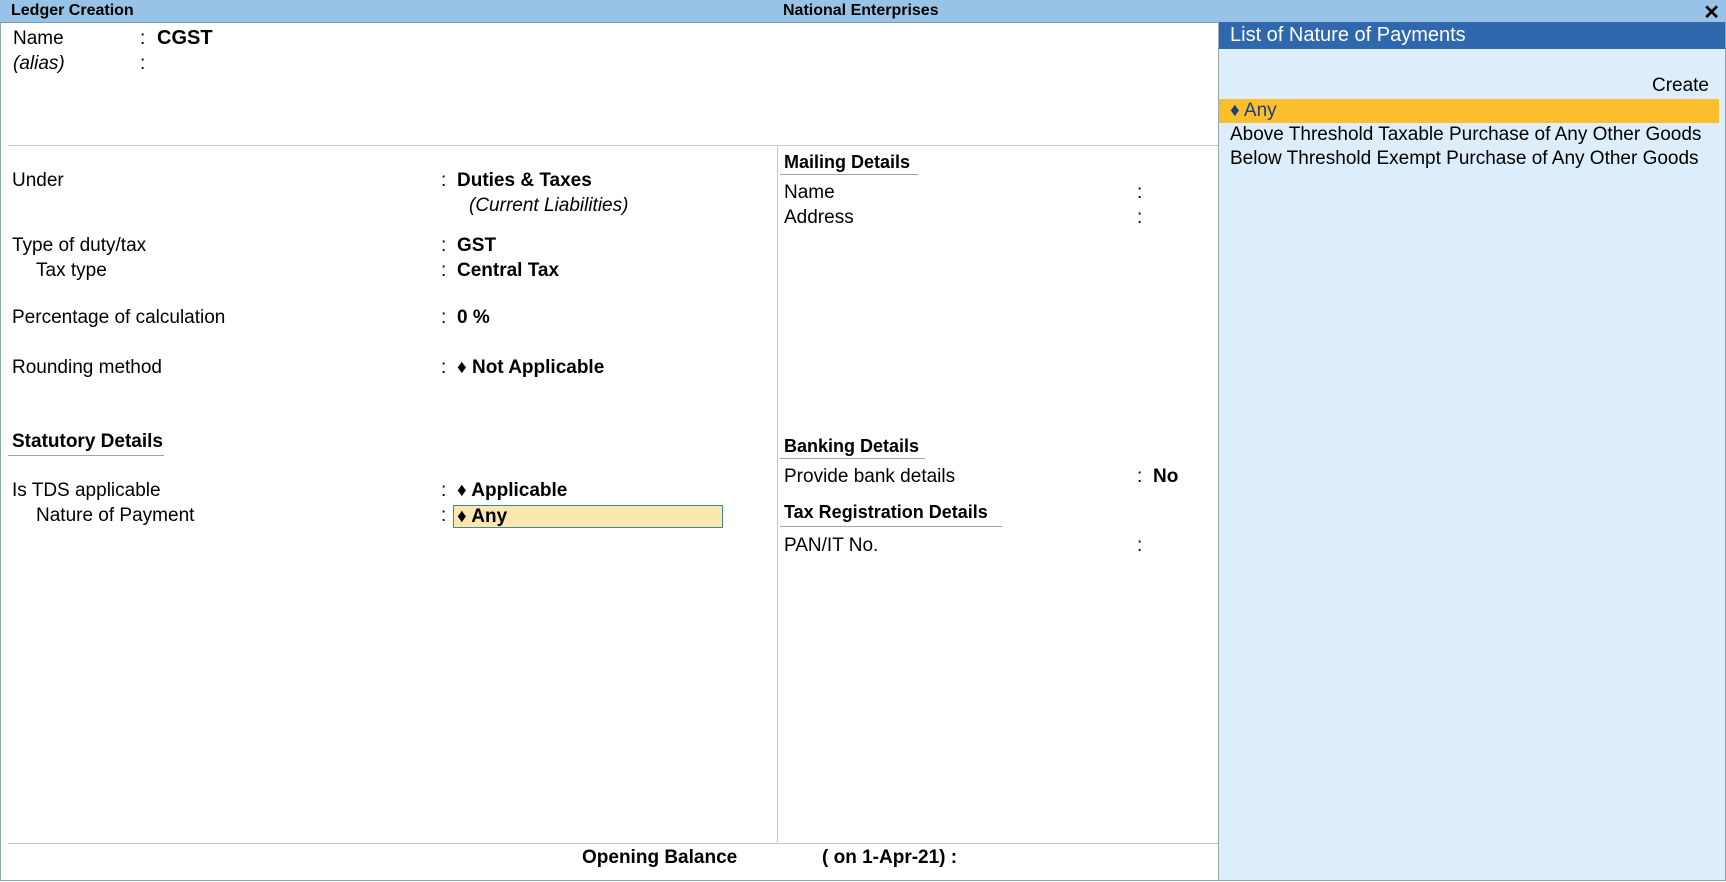 The height and width of the screenshot is (882, 1726). Describe the element at coordinates (891, 526) in the screenshot. I see `tax-registration-heading-underline` at that location.